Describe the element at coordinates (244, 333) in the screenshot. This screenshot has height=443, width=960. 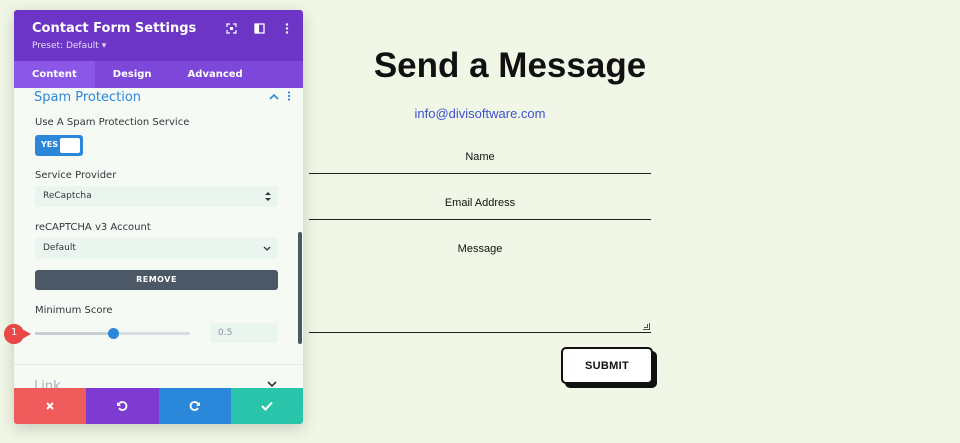
I see `minimum-score-input: 0.5` at that location.